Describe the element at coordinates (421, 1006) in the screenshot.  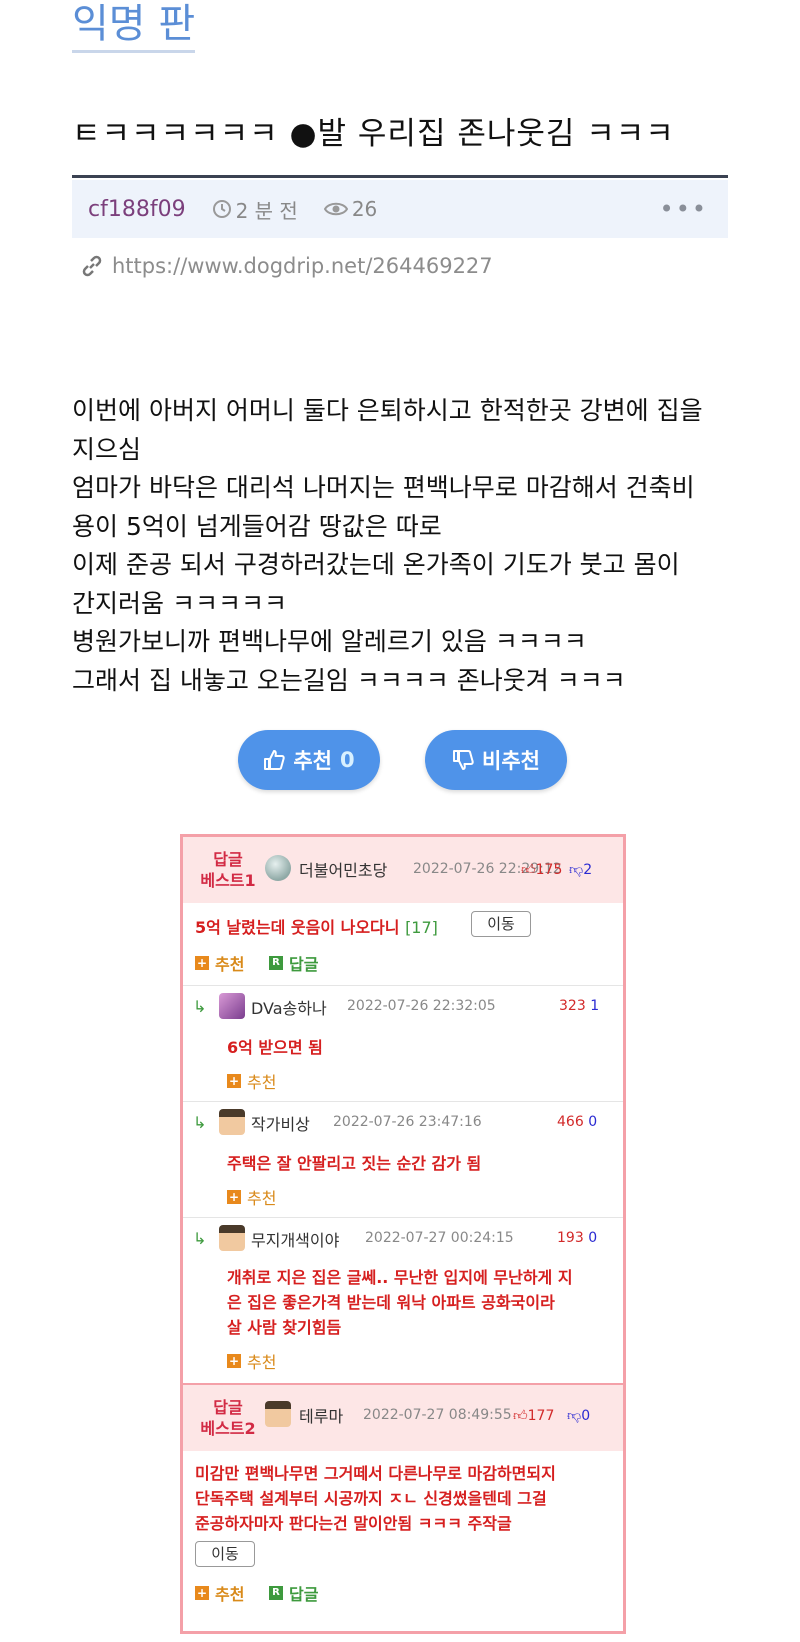
I see `comment-date: 2022-07-26 22:32:05` at that location.